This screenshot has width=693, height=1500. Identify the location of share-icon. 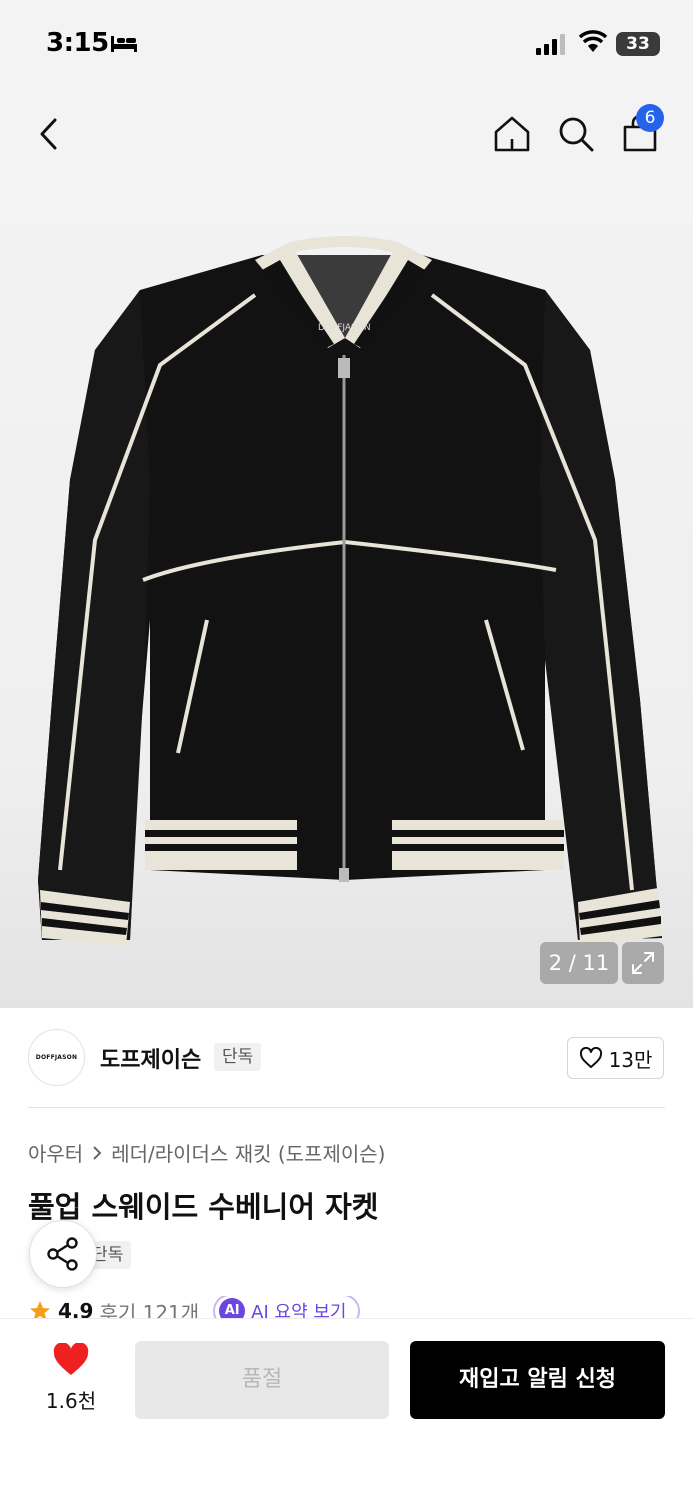
(62, 1254).